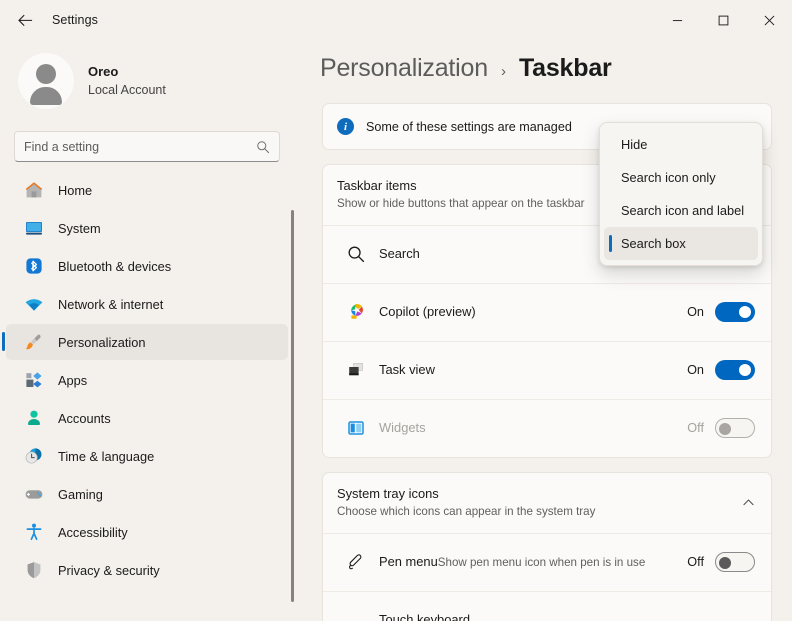  I want to click on close-button, so click(769, 20).